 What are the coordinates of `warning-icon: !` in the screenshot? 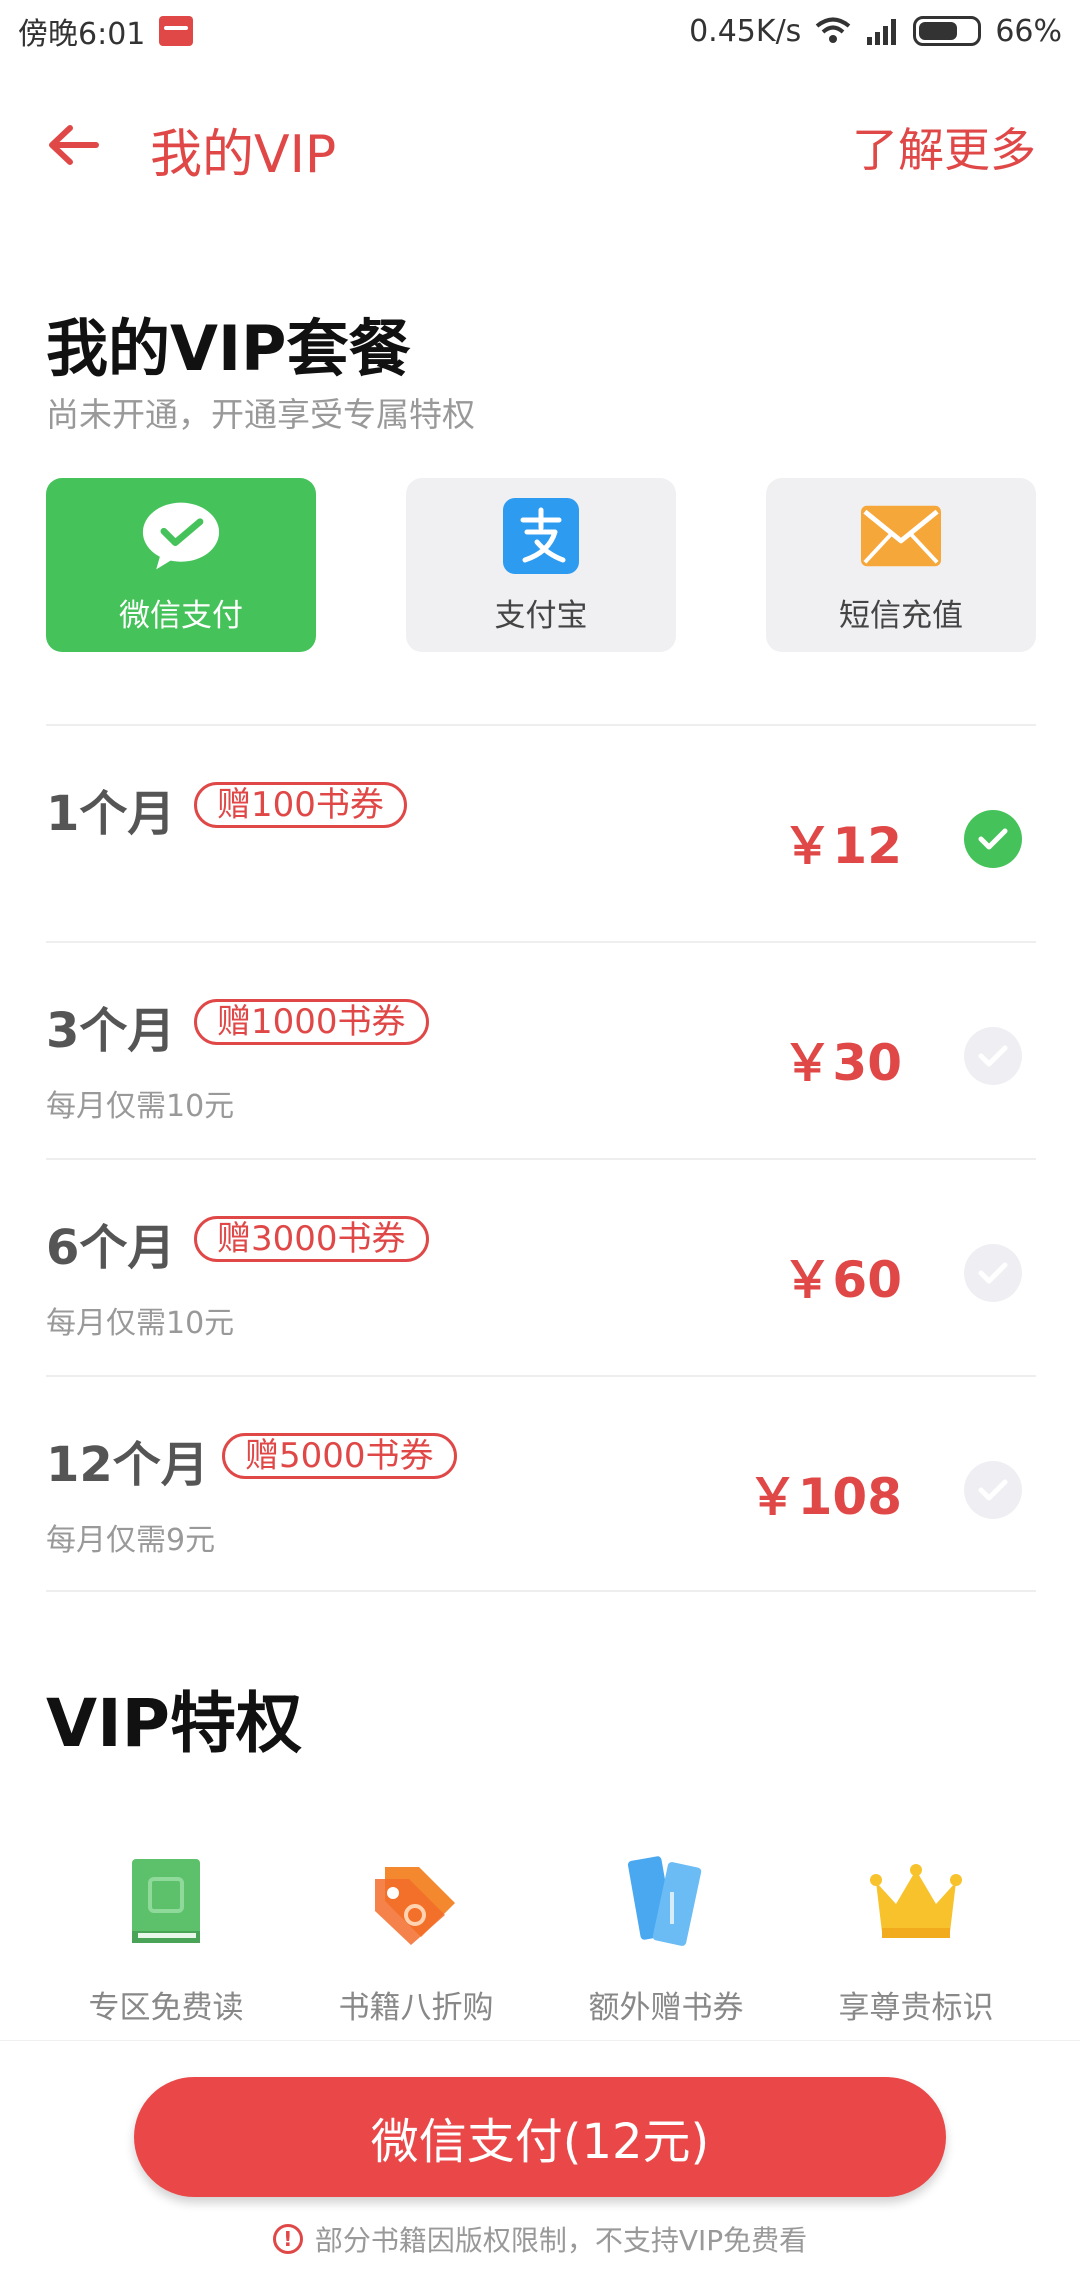 It's located at (287, 2239).